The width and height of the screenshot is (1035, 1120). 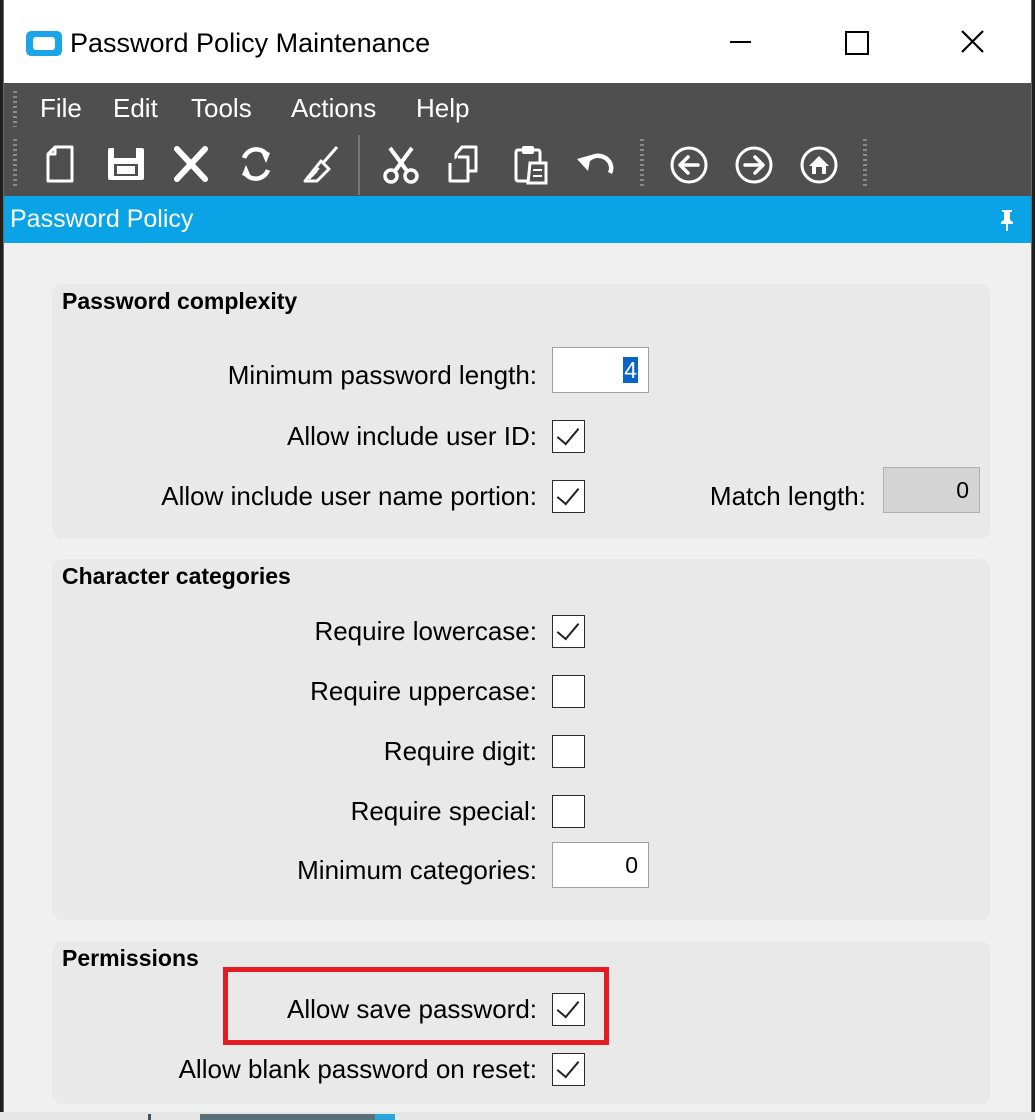 I want to click on toolbar, so click(x=517, y=164).